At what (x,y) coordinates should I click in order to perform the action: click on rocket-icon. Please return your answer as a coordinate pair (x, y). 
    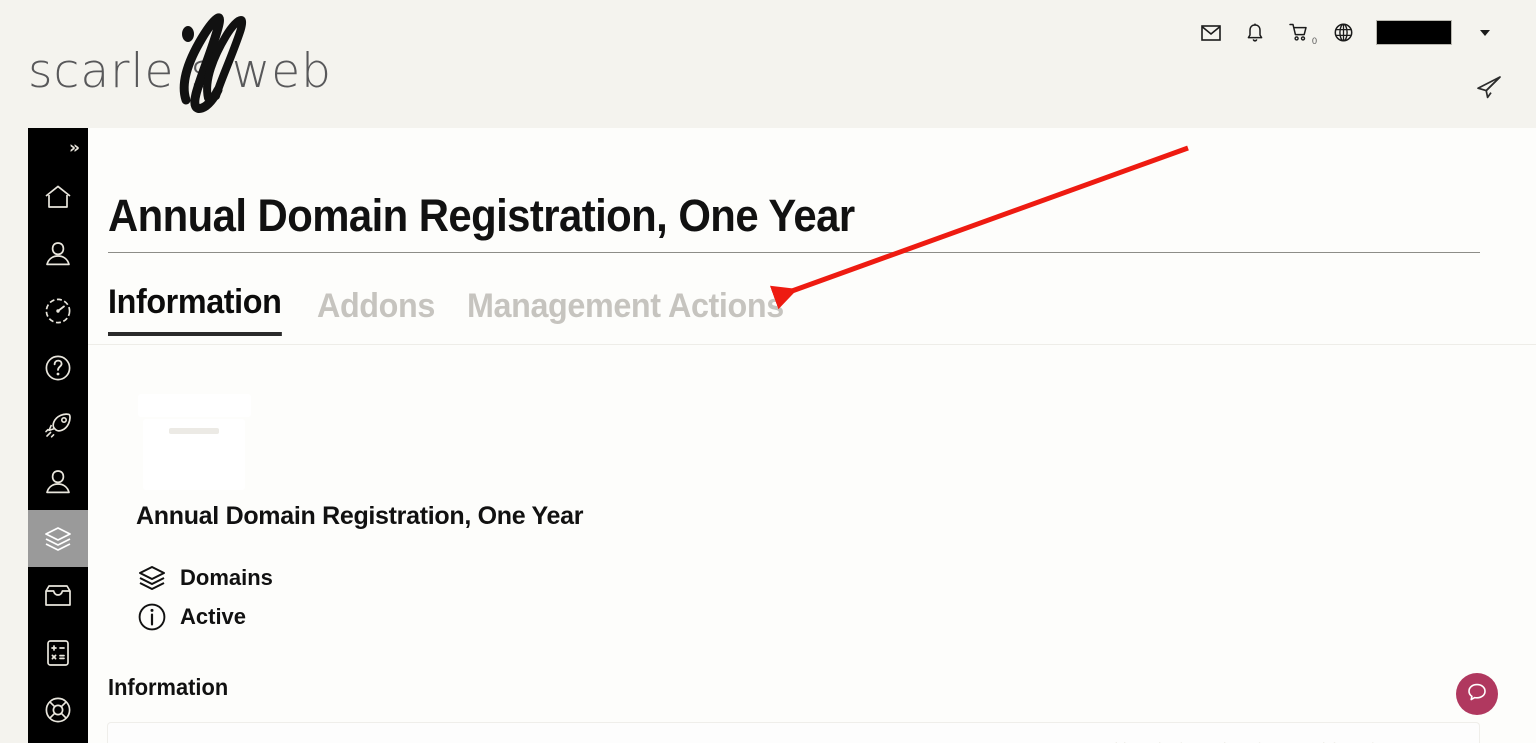
    Looking at the image, I should click on (58, 425).